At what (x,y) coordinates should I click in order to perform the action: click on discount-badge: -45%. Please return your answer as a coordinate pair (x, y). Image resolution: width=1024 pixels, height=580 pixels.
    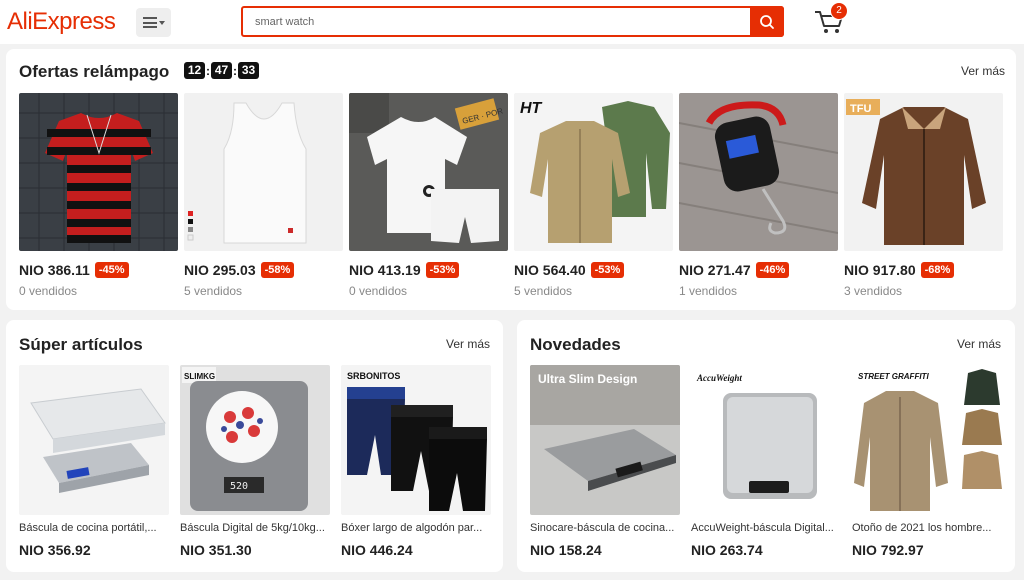
    Looking at the image, I should click on (111, 270).